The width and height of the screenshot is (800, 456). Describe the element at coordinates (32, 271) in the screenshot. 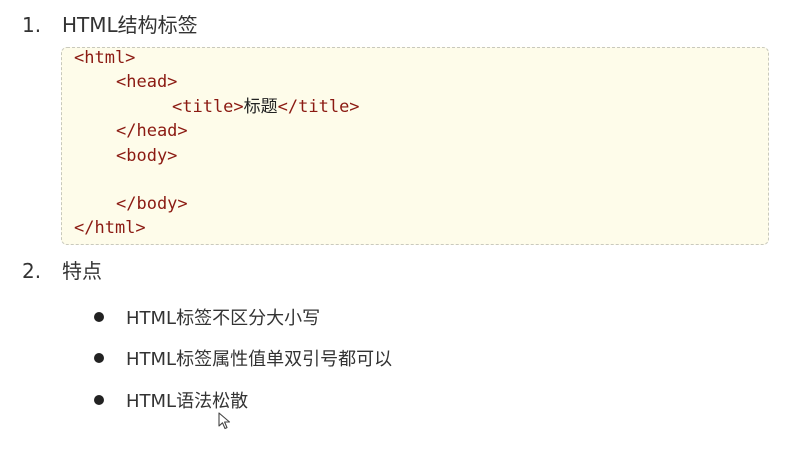

I see `section-number: 2.` at that location.